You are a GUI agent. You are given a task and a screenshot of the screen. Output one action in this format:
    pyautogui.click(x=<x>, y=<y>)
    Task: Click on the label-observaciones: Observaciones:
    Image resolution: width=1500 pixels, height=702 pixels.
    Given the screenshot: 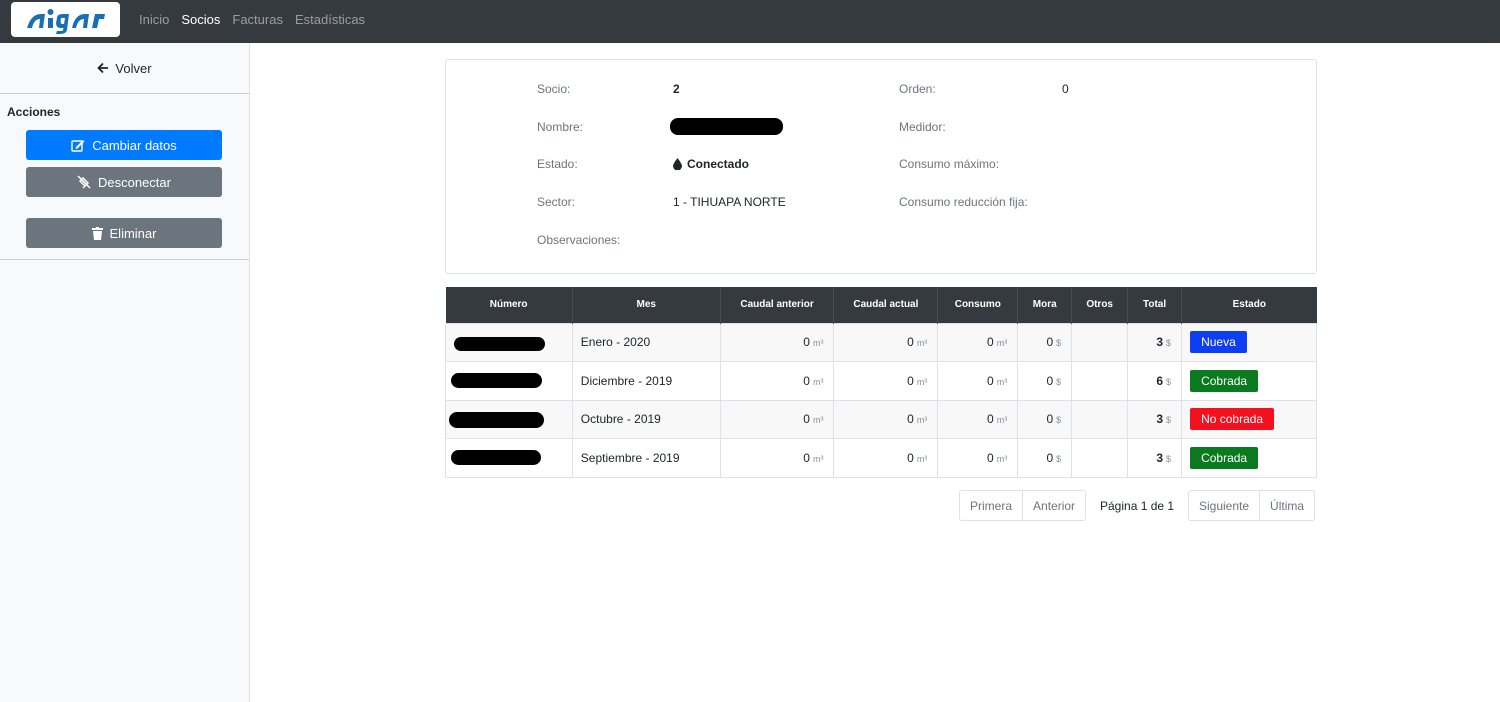 What is the action you would take?
    pyautogui.click(x=579, y=240)
    